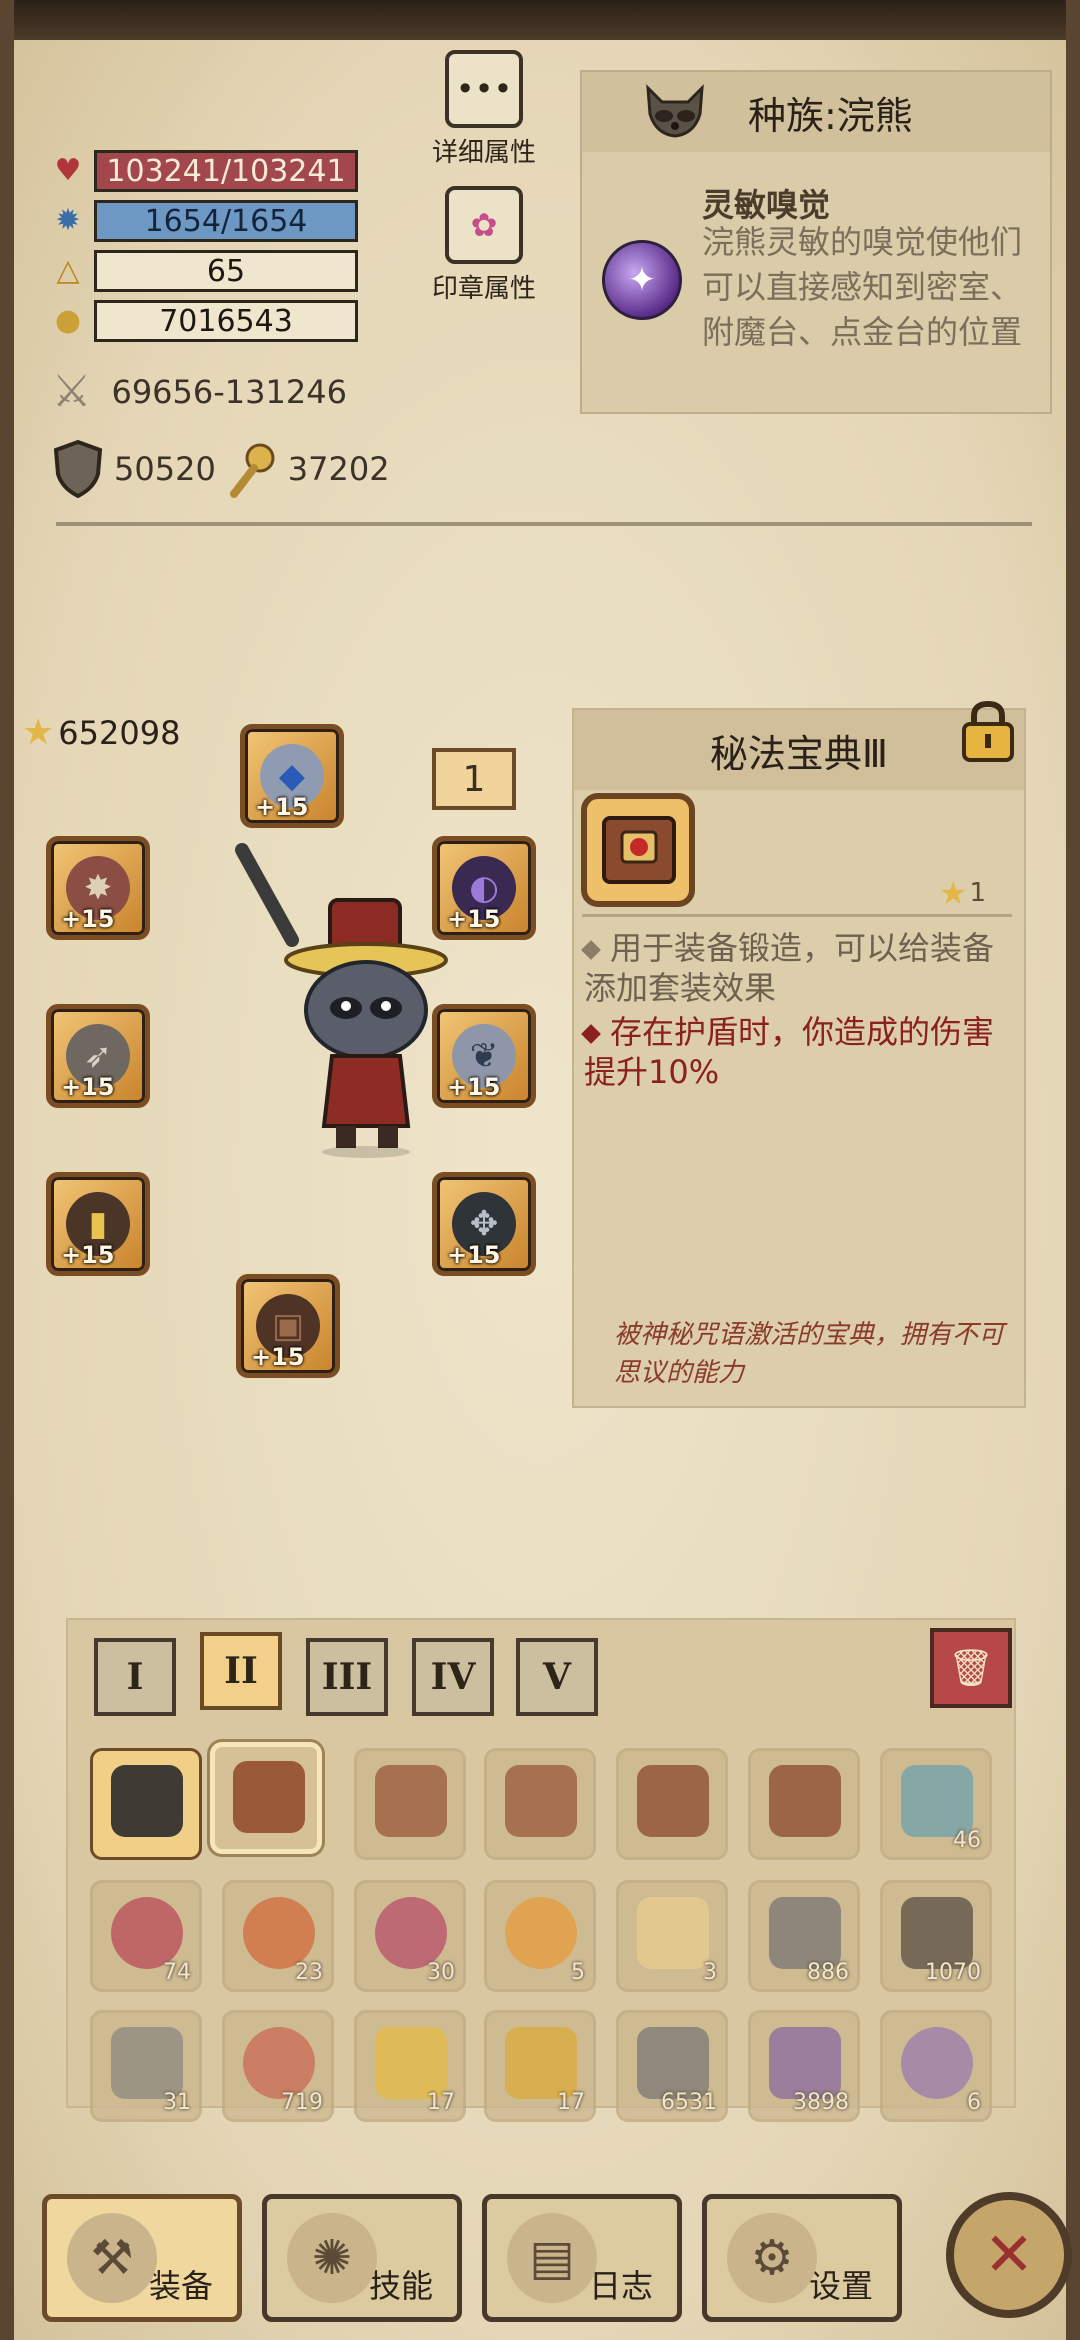 This screenshot has width=1080, height=2340. Describe the element at coordinates (241, 1671) in the screenshot. I see `inventory-tab-2: II` at that location.